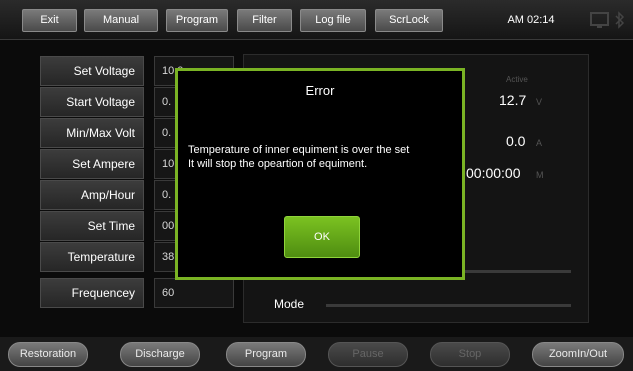 The height and width of the screenshot is (371, 633). I want to click on stop-button: Stop, so click(470, 354).